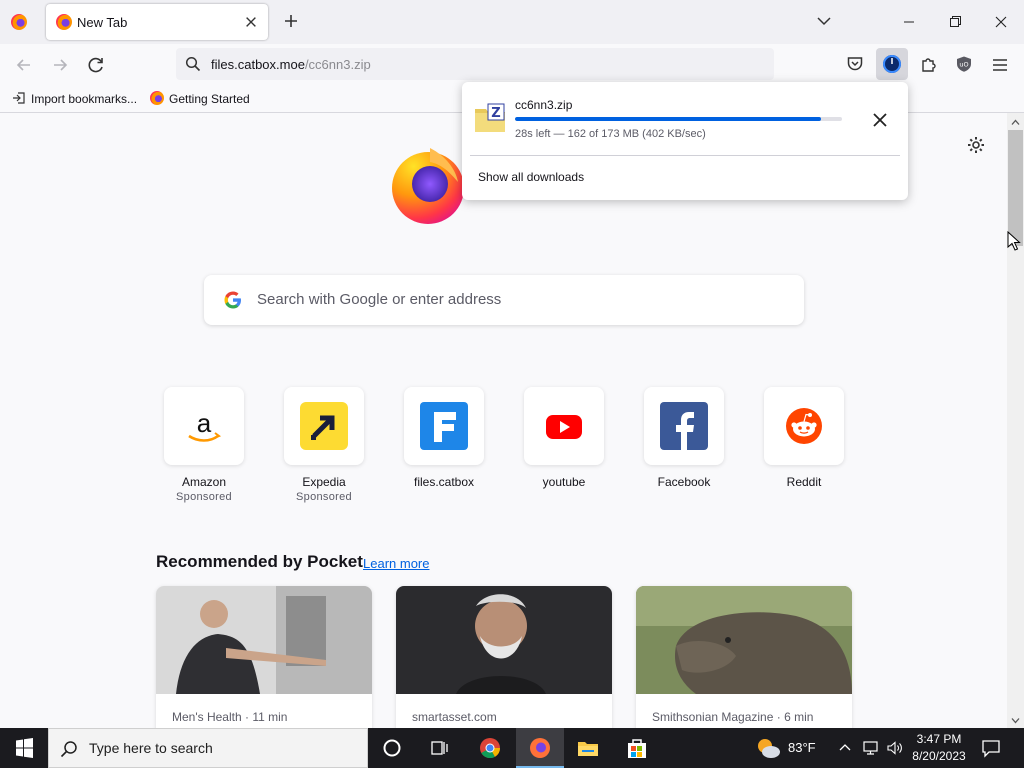  I want to click on google-search-input: Search with Google or enter address, so click(504, 300).